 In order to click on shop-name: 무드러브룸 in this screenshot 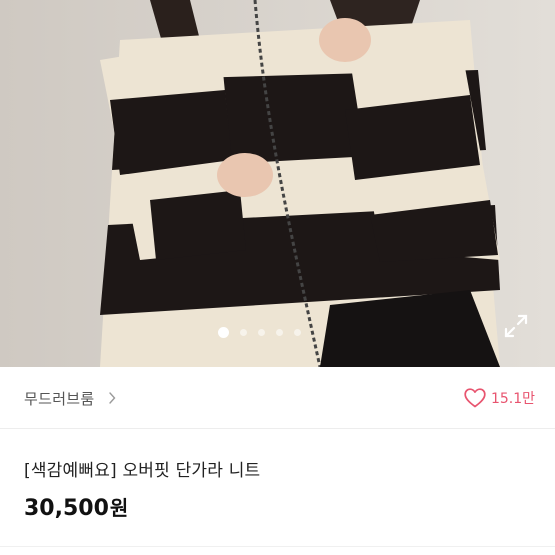, I will do `click(59, 398)`.